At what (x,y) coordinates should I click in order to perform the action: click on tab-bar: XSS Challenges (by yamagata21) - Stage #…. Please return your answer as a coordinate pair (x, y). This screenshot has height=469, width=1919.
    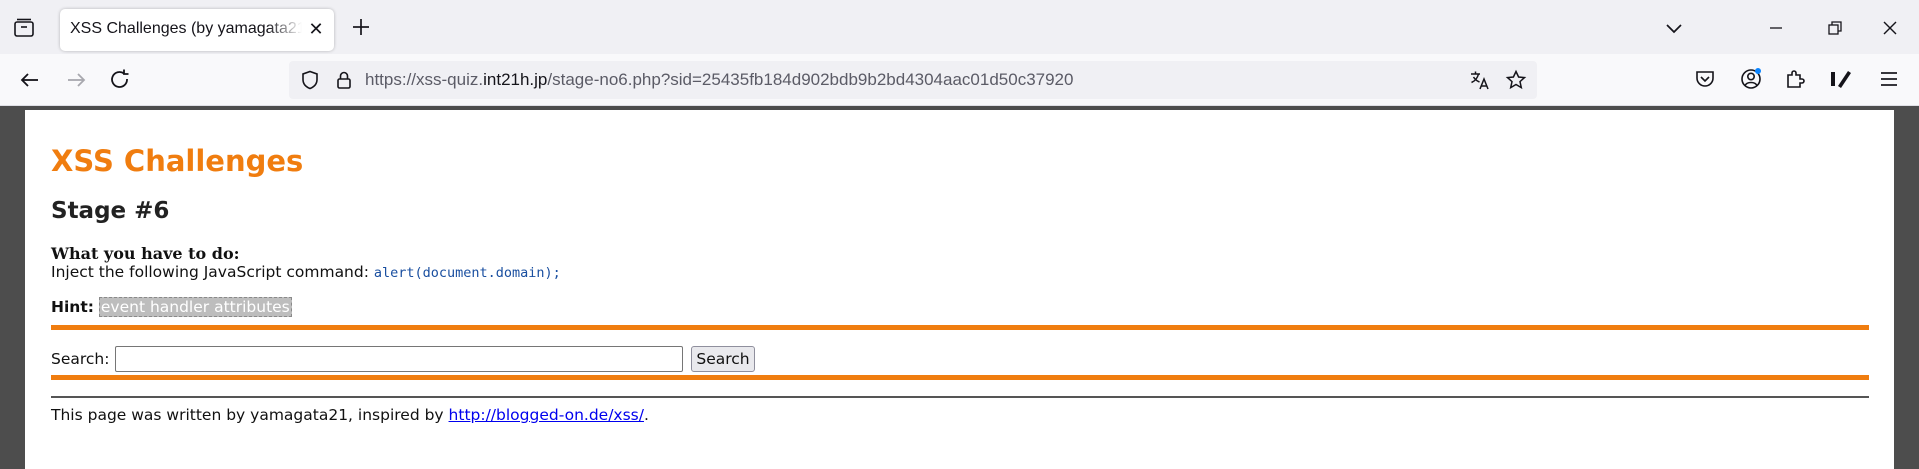
    Looking at the image, I should click on (959, 27).